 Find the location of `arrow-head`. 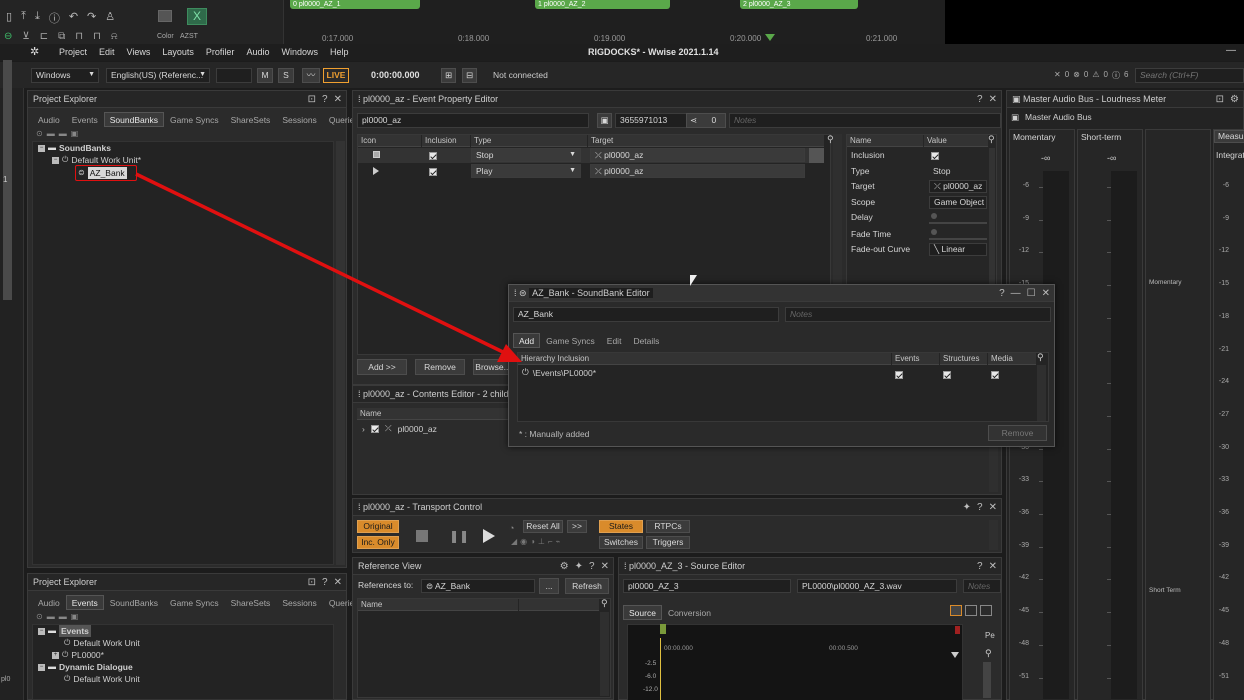

arrow-head is located at coordinates (509, 353).